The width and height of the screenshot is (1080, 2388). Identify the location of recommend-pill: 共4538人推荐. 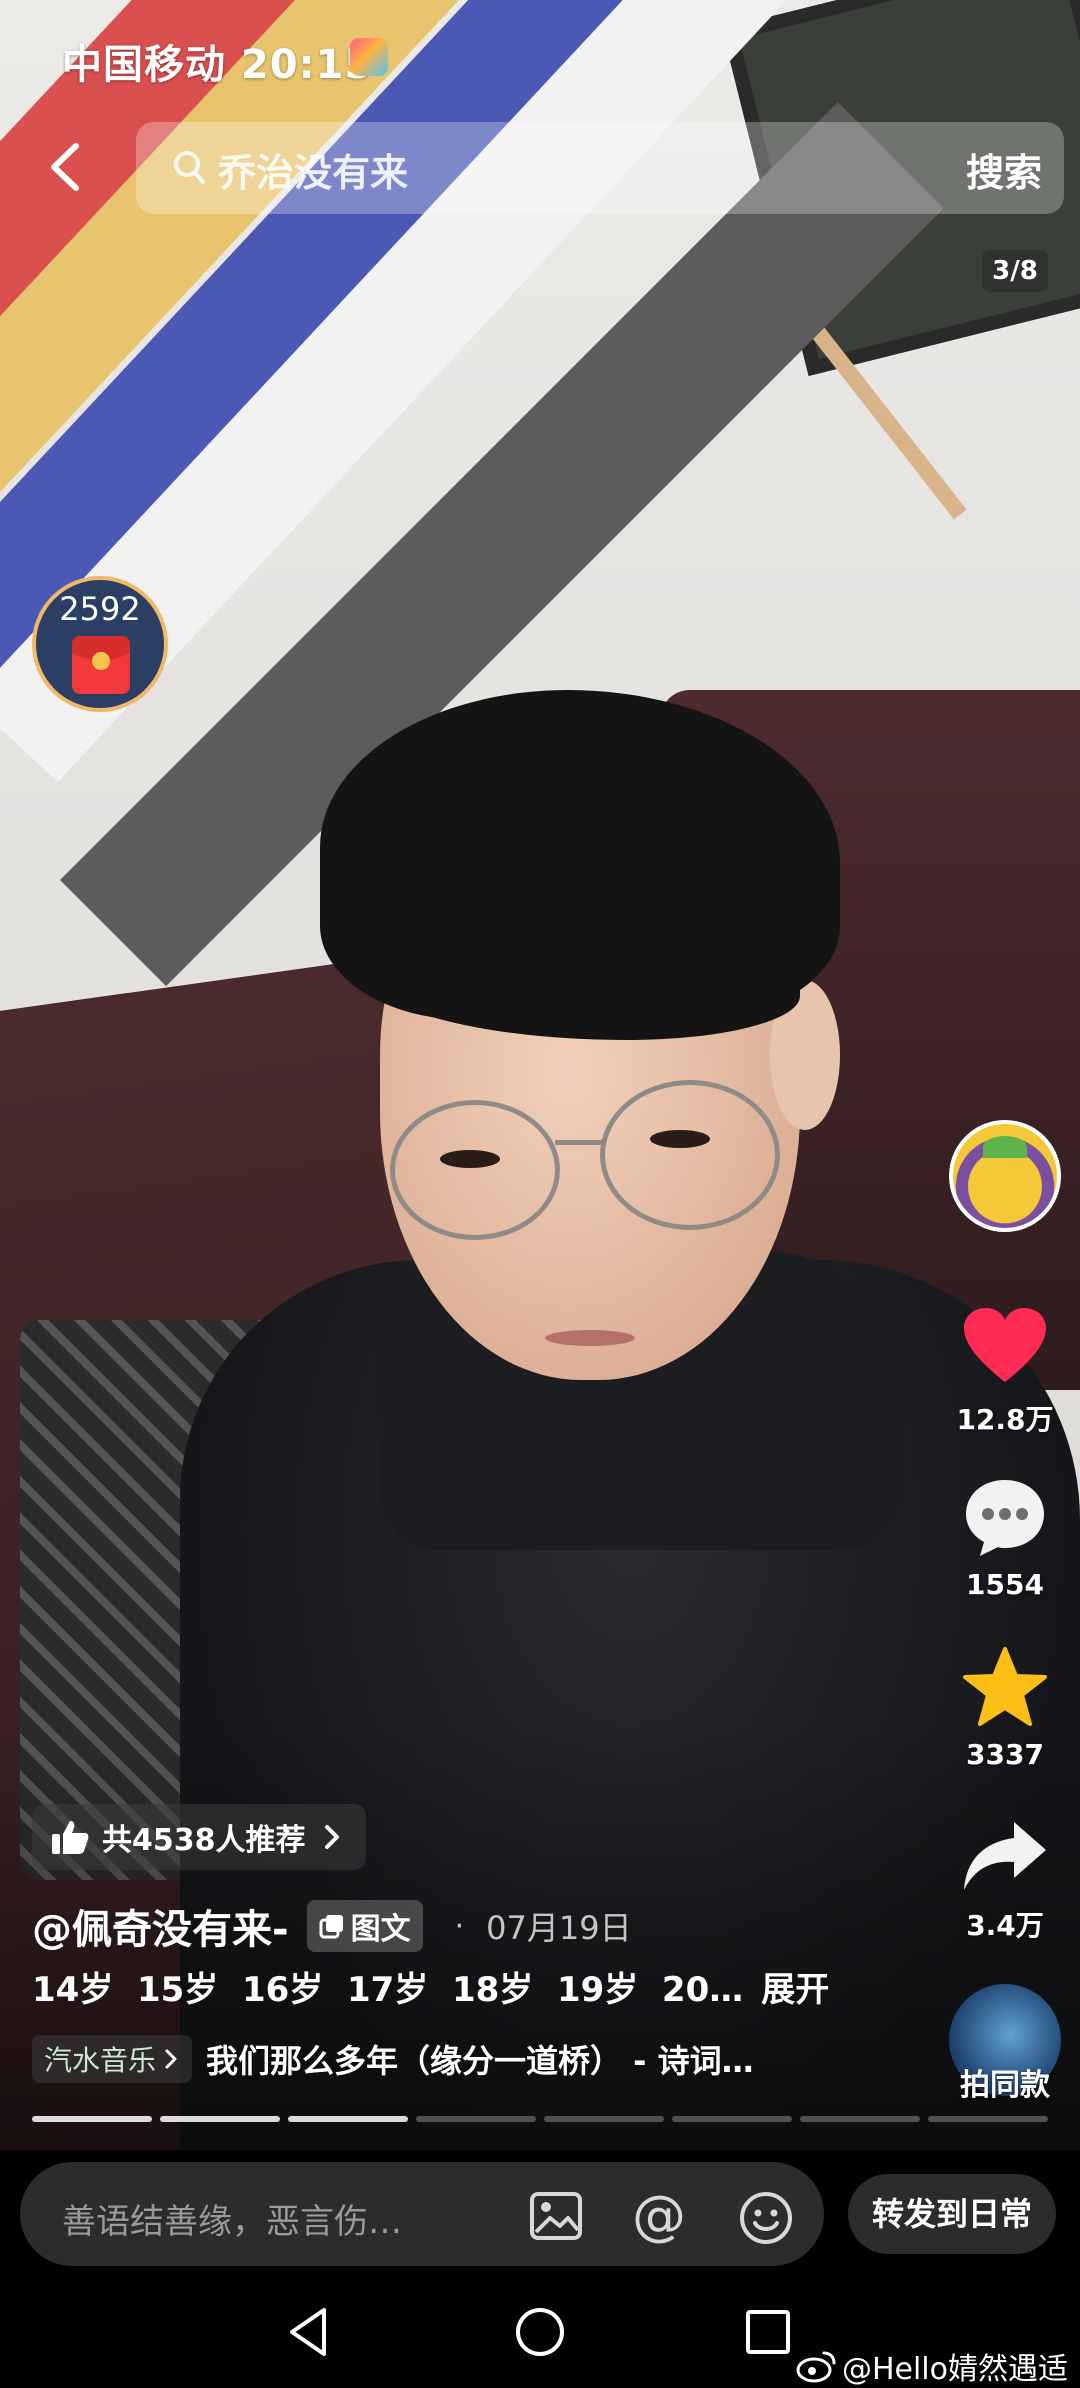
(199, 1837).